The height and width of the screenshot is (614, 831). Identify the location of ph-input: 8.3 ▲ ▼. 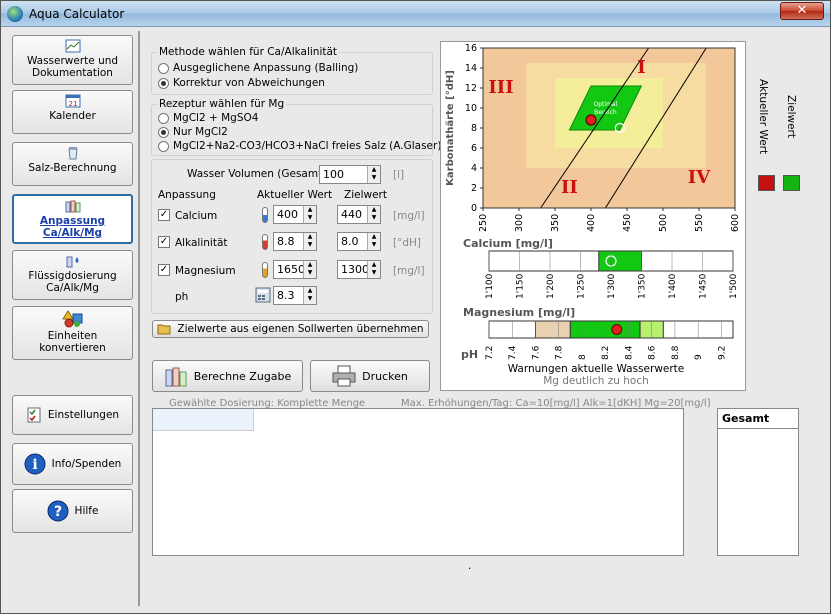
(295, 295).